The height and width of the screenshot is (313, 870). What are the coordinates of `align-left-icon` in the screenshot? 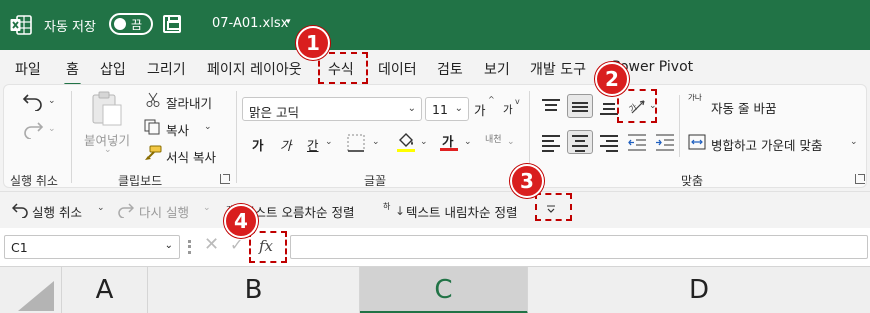 It's located at (551, 143).